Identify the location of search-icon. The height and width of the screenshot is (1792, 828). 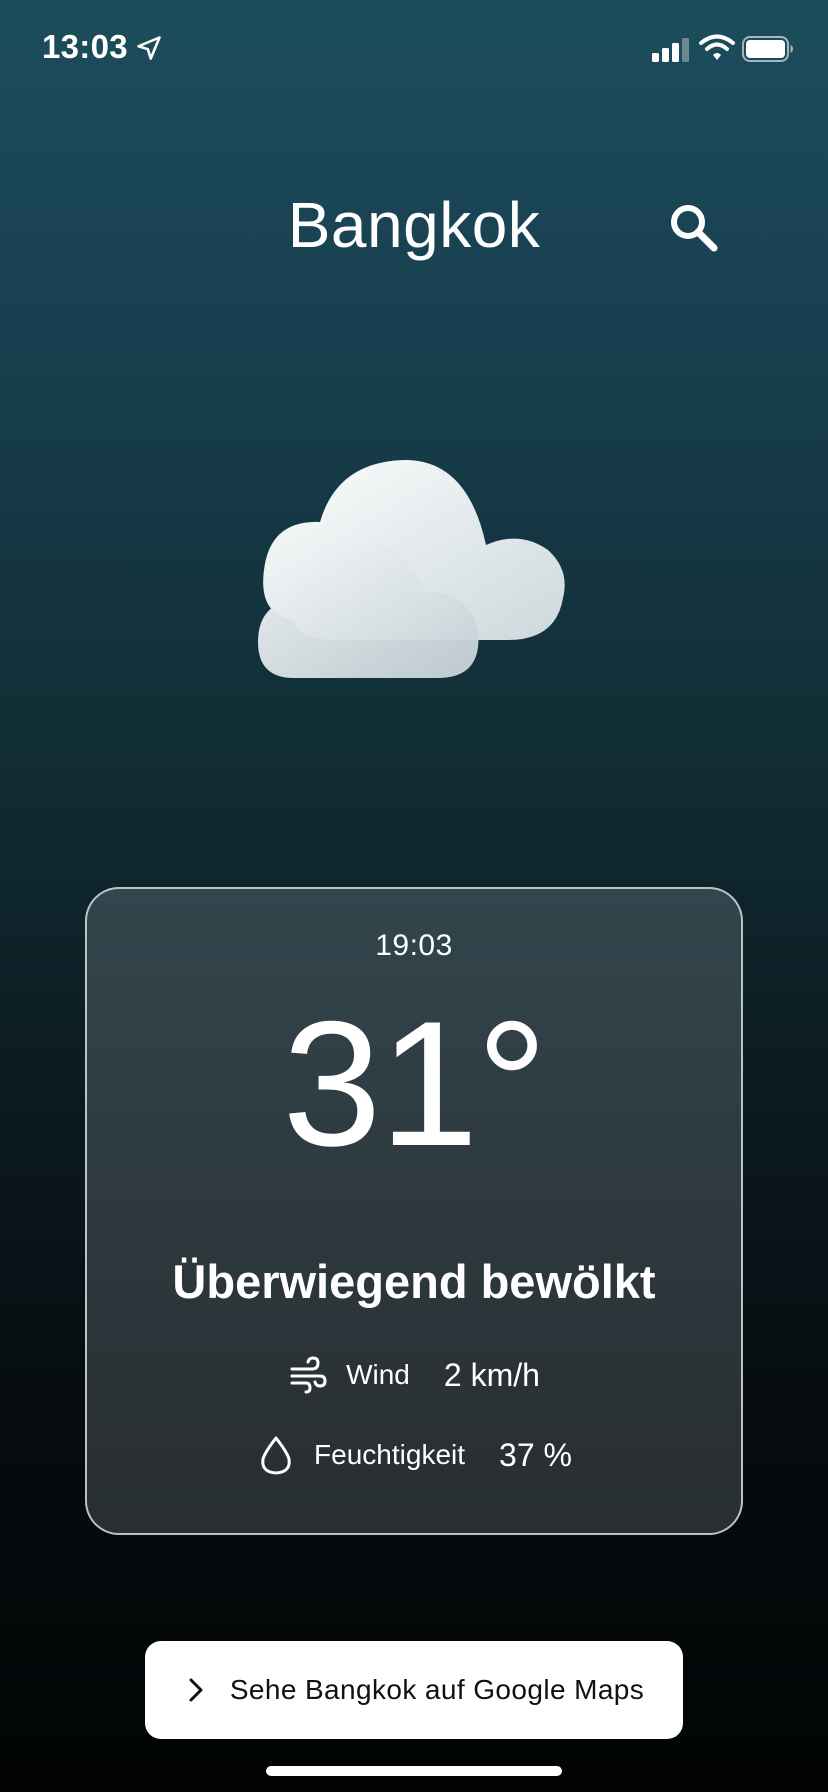
(694, 228).